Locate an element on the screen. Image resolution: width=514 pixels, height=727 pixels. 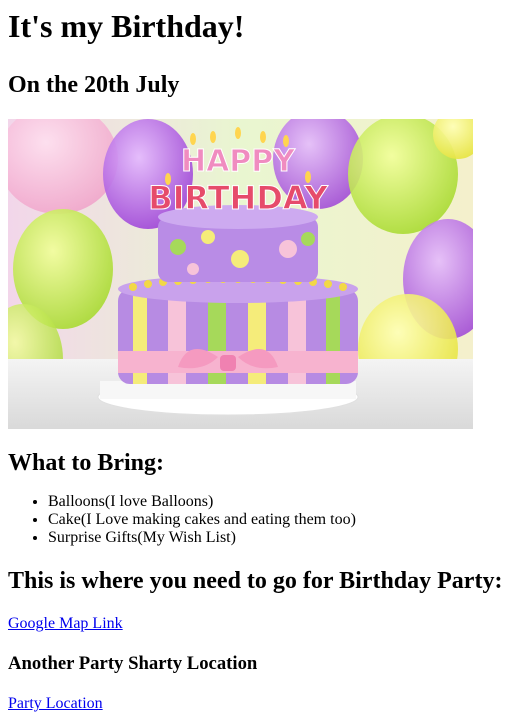
date-heading: On the 20th July is located at coordinates (94, 85).